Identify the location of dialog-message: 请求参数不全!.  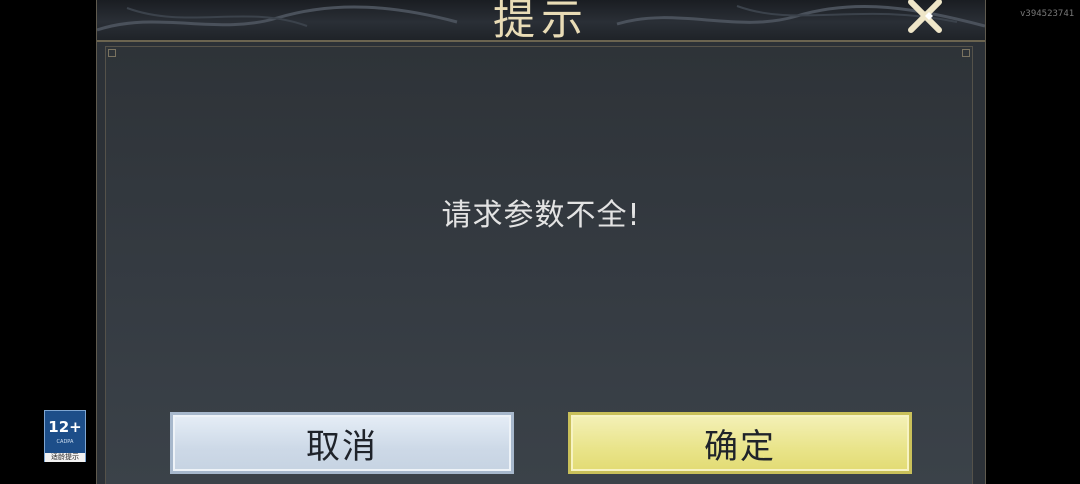
(541, 215).